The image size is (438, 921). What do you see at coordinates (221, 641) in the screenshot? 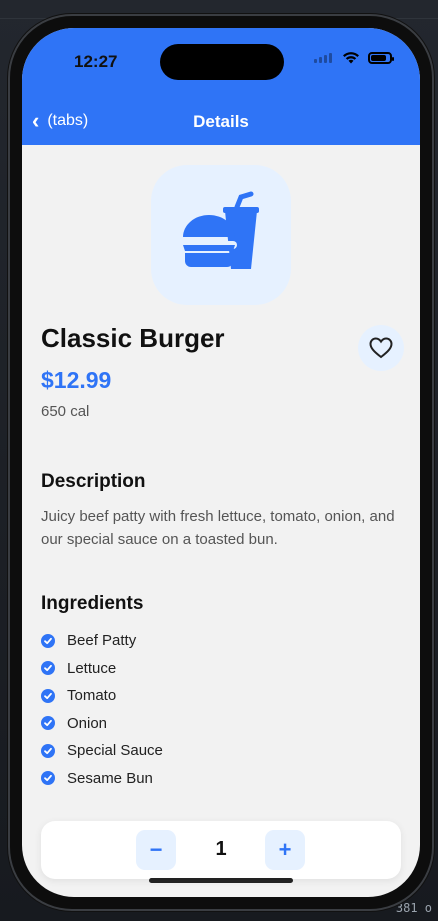
I see `ingredient-item: Beef Patty` at bounding box center [221, 641].